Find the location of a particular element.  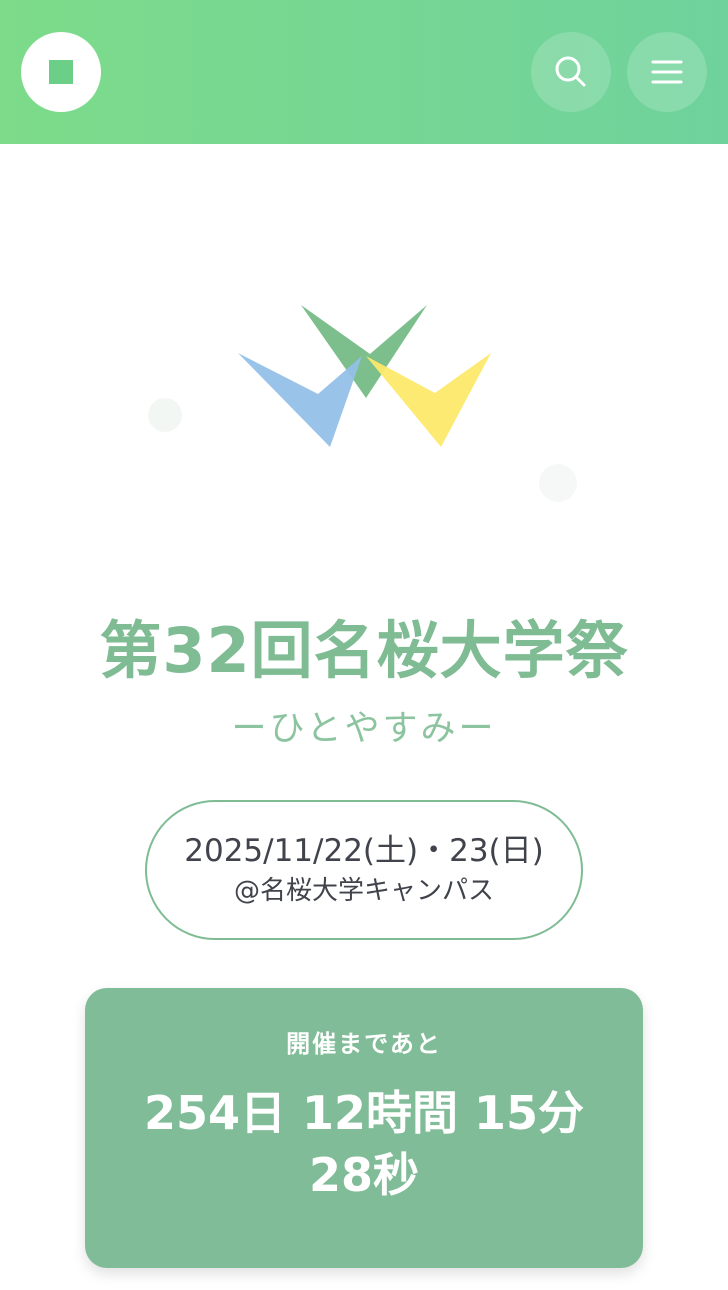

menu-button is located at coordinates (667, 72).